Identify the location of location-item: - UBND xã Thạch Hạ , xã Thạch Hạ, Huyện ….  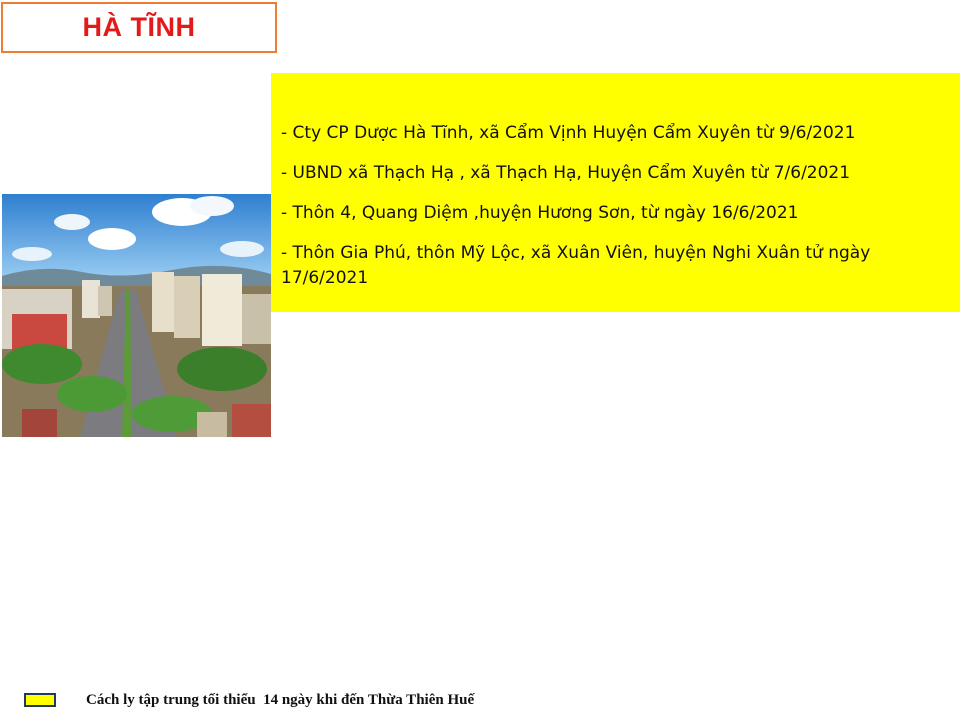
(566, 173).